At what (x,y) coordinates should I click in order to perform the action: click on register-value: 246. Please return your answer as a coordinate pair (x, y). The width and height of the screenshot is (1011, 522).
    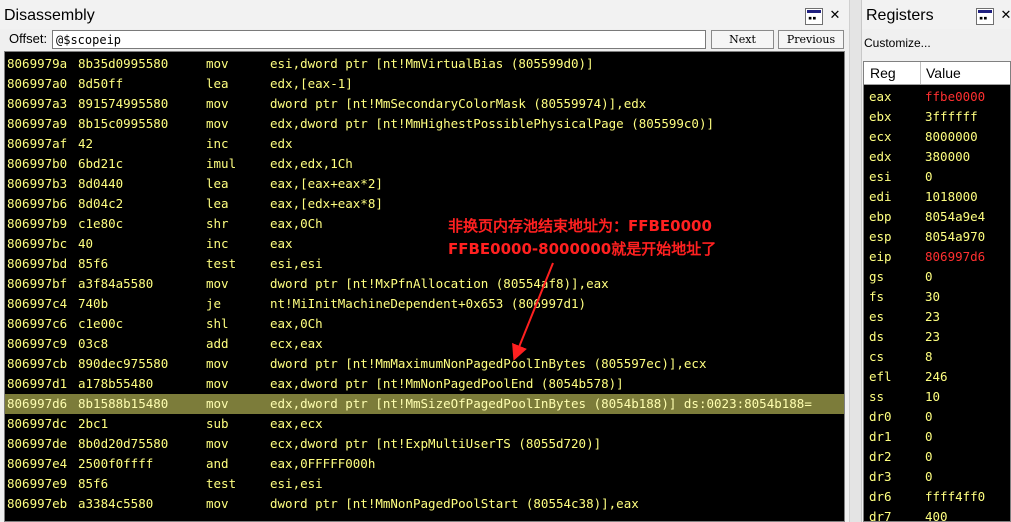
    Looking at the image, I should click on (936, 377).